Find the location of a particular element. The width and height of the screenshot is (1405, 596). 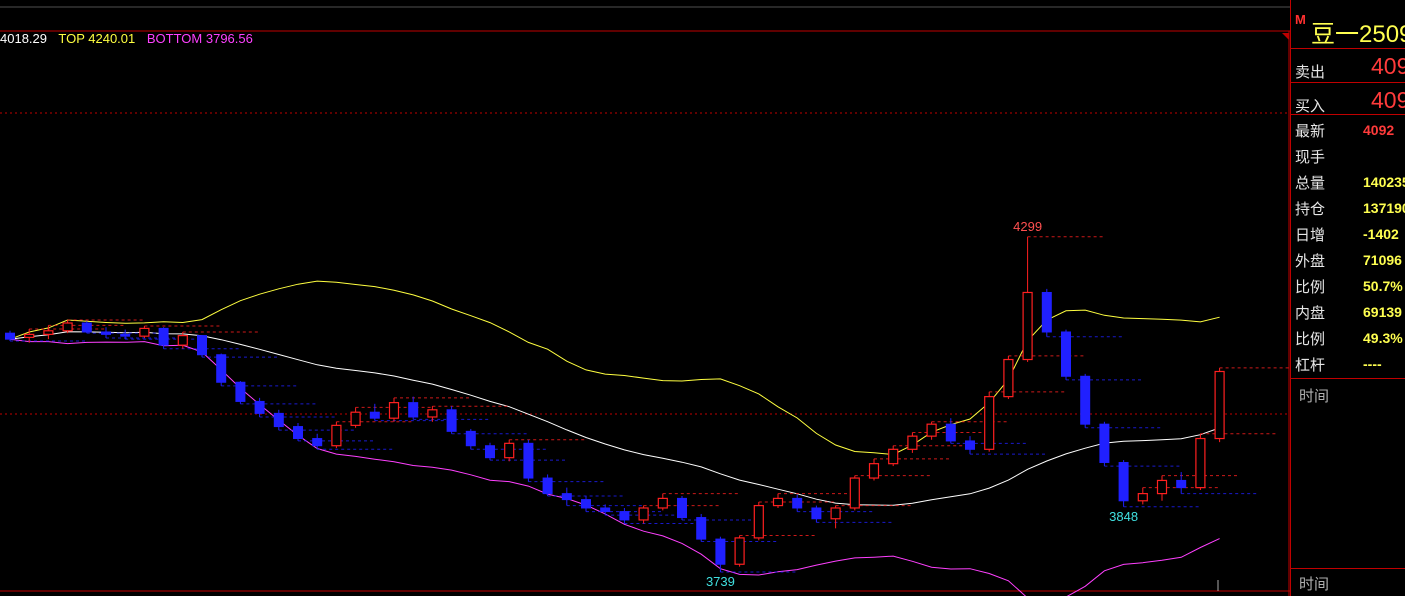

top-value: TOP 4240.01 is located at coordinates (97, 38).